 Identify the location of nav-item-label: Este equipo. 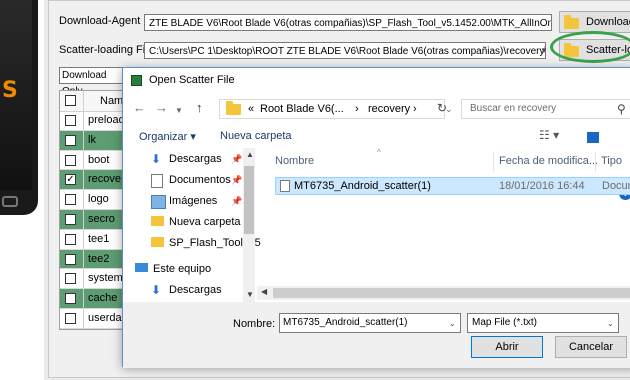
(182, 269).